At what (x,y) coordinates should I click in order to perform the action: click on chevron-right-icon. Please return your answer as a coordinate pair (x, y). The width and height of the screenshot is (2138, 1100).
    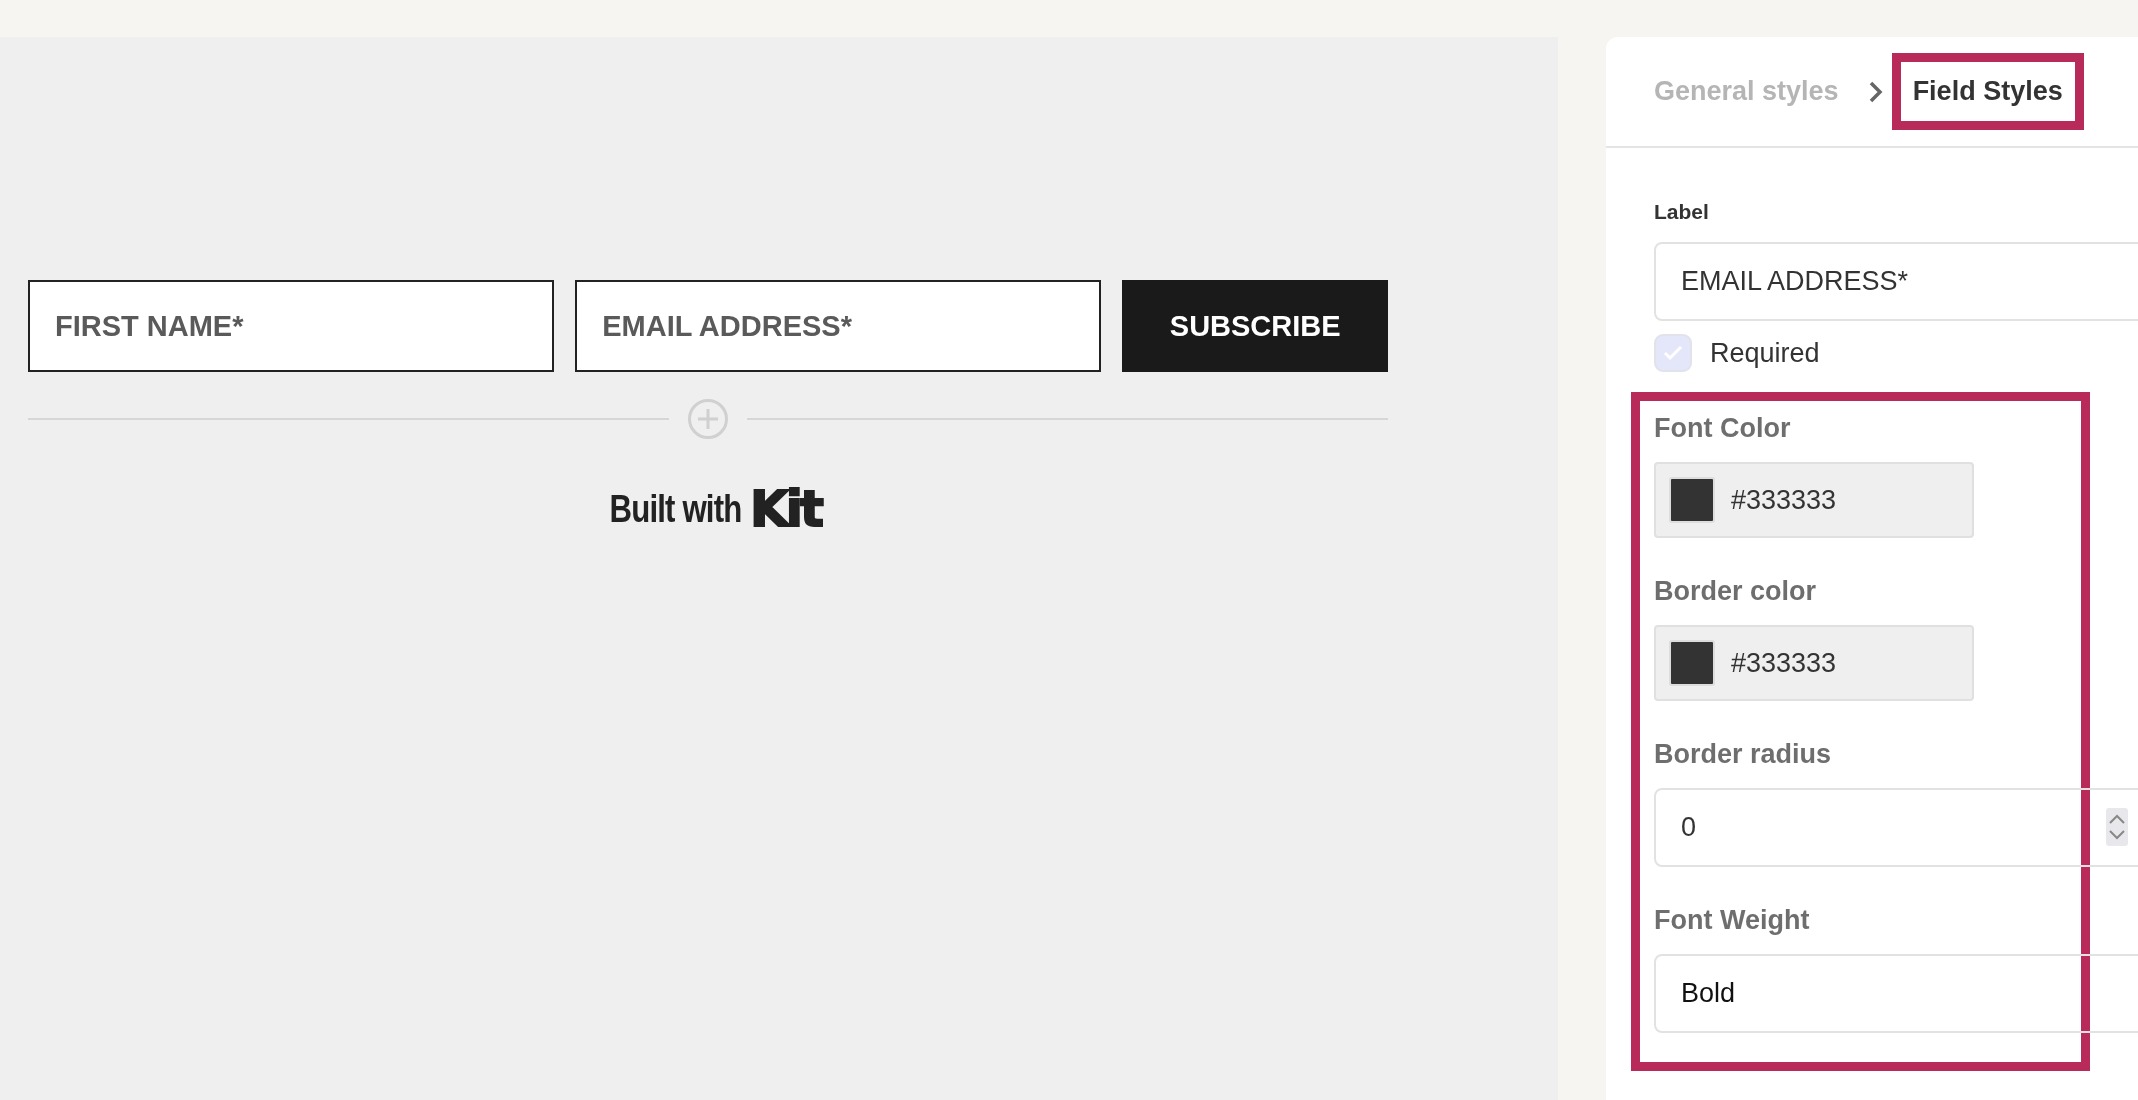
    Looking at the image, I should click on (1875, 91).